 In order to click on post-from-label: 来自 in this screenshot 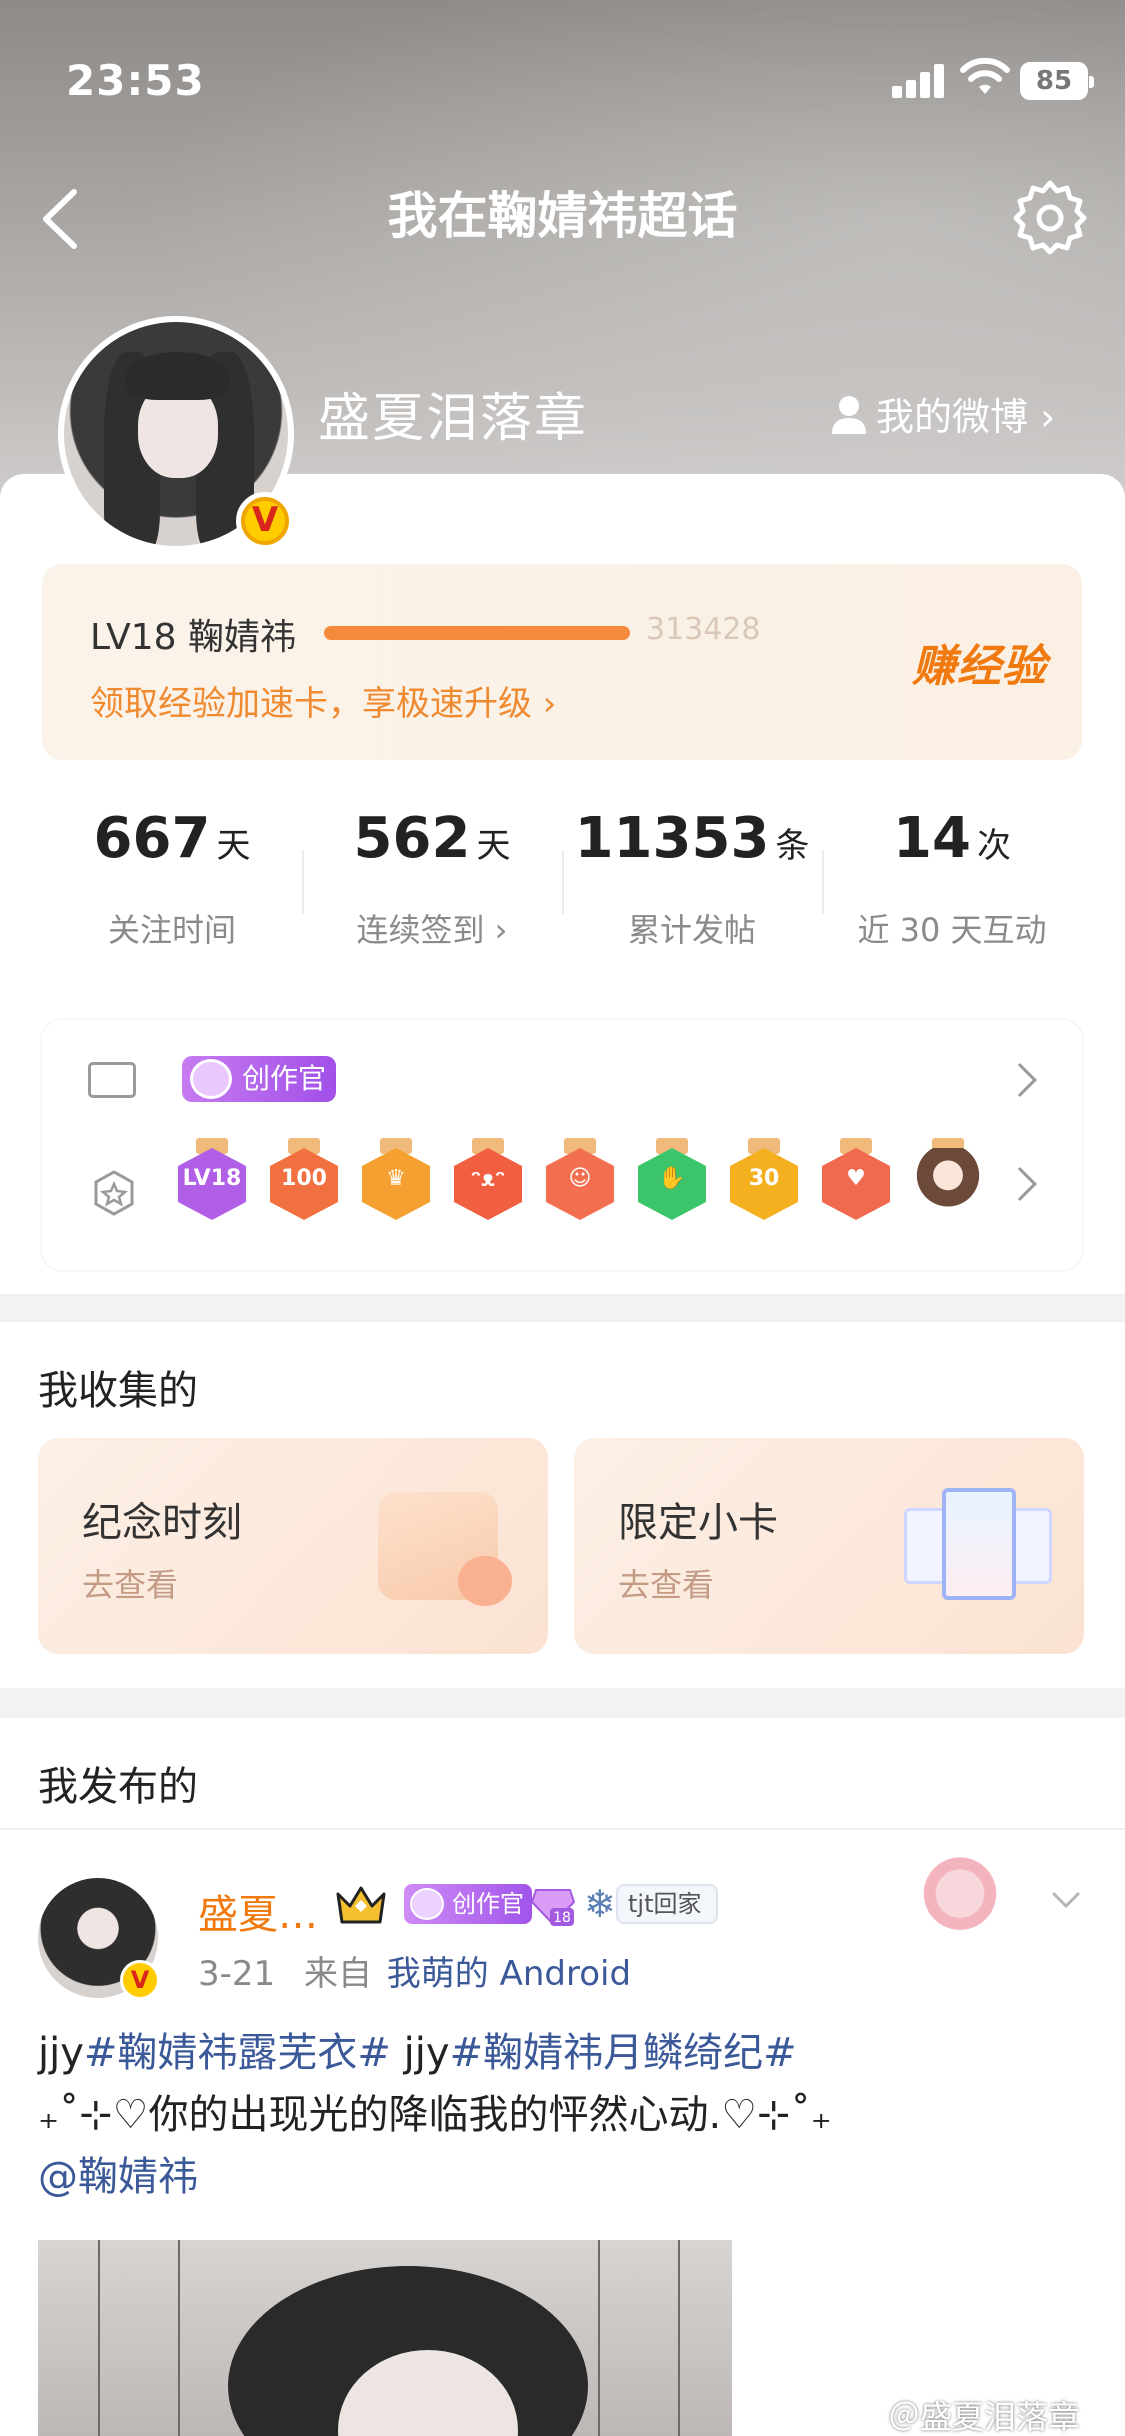, I will do `click(337, 1974)`.